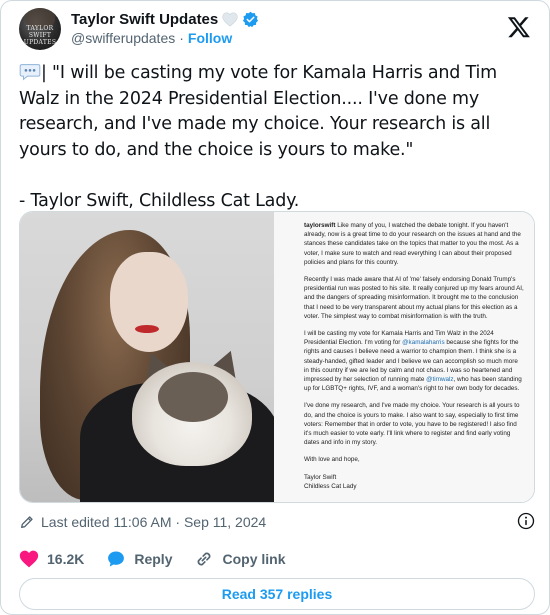  I want to click on author-handle-row: @swifferupdates · Follow, so click(165, 38).